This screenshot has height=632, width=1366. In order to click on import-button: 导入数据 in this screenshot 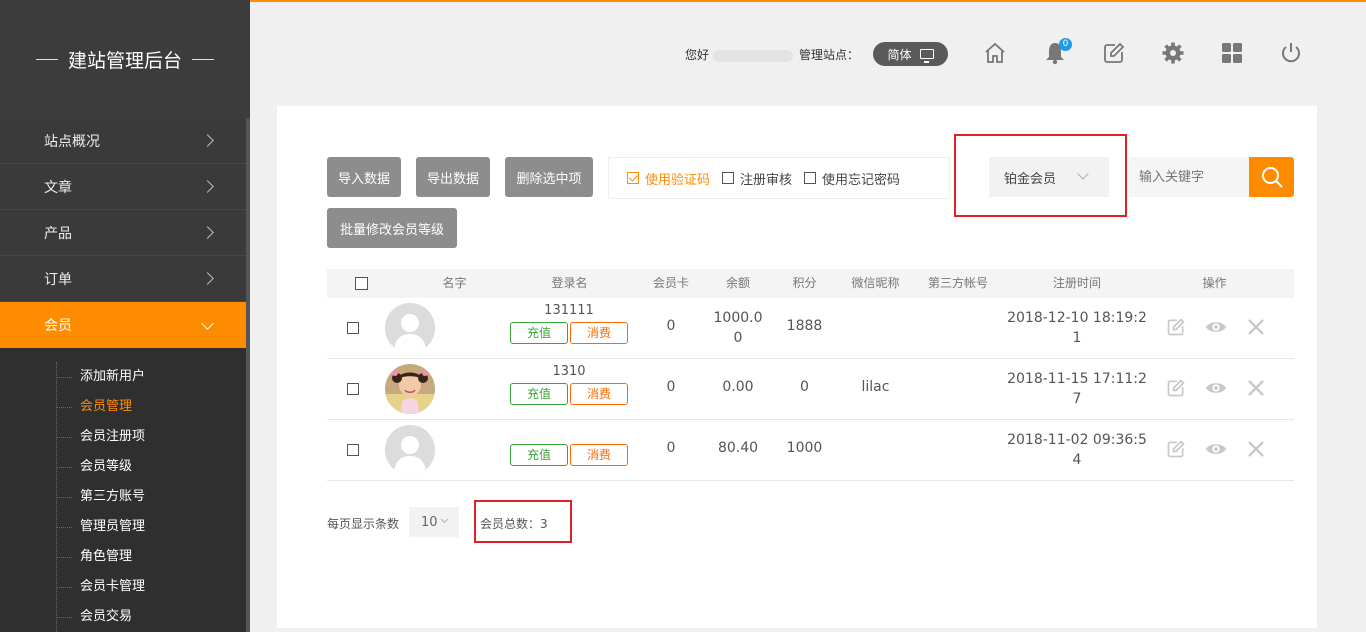, I will do `click(364, 177)`.